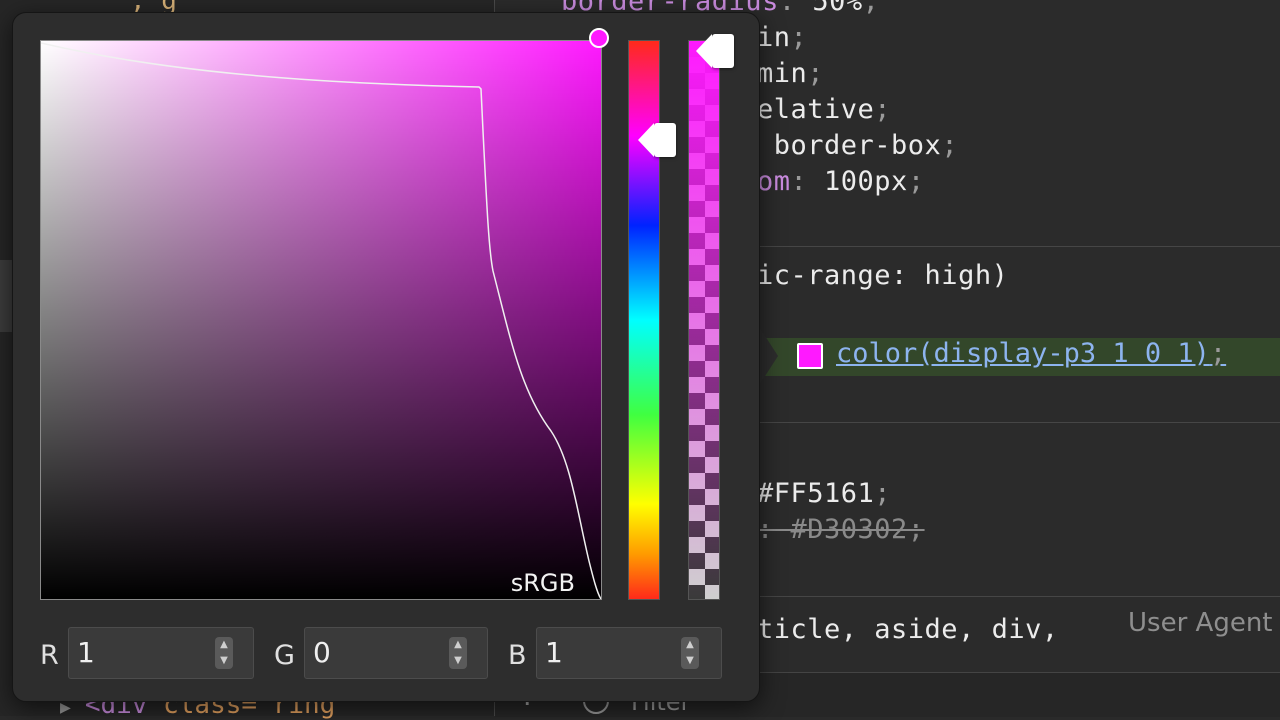 The image size is (1280, 720). What do you see at coordinates (782, 73) in the screenshot?
I see `style-value: min` at bounding box center [782, 73].